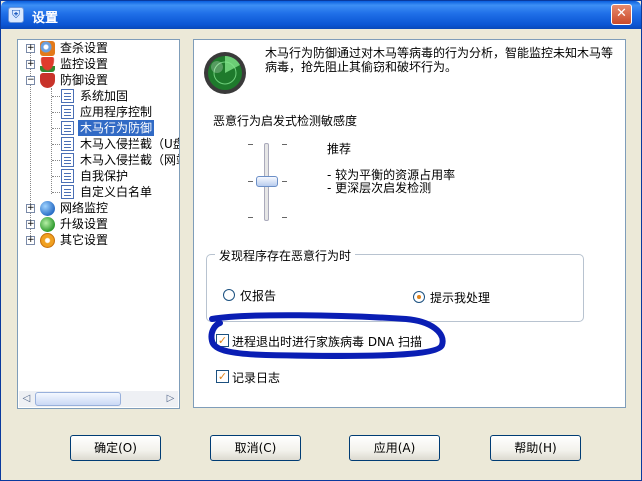  Describe the element at coordinates (47, 80) in the screenshot. I see `shield-icon` at that location.